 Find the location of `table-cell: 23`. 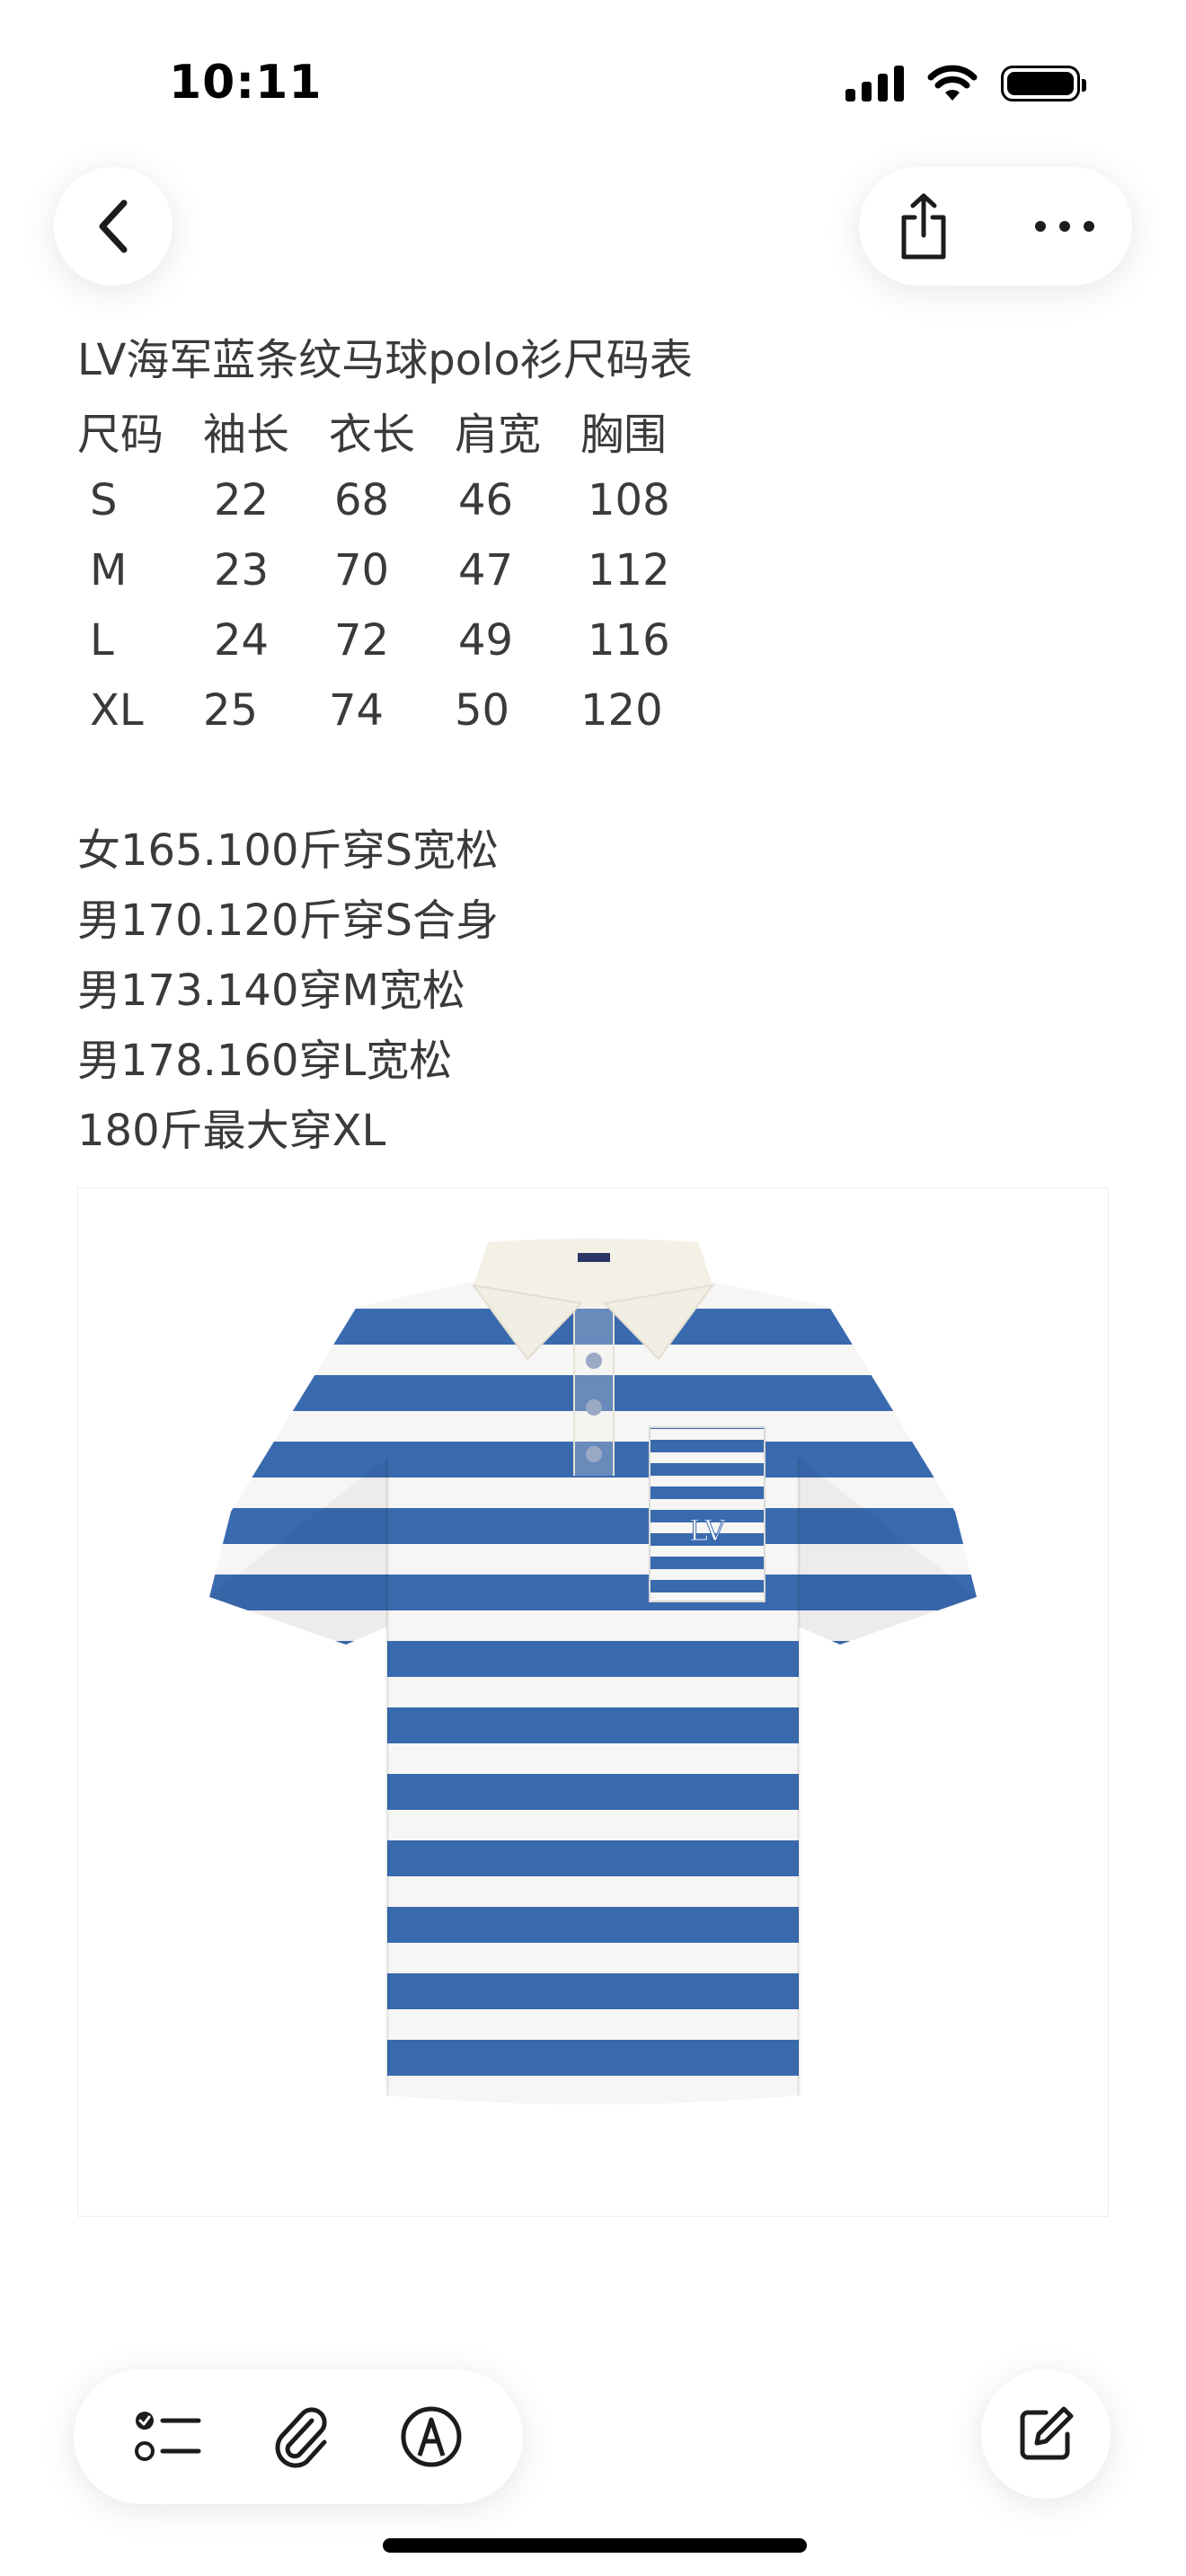

table-cell: 23 is located at coordinates (242, 570).